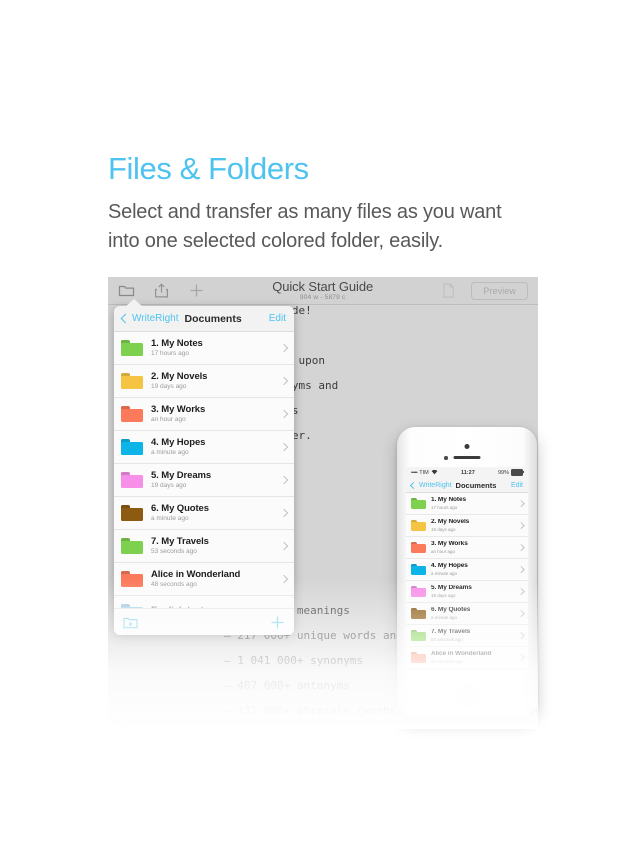 This screenshot has width=643, height=858. What do you see at coordinates (130, 622) in the screenshot?
I see `new-folder-icon` at bounding box center [130, 622].